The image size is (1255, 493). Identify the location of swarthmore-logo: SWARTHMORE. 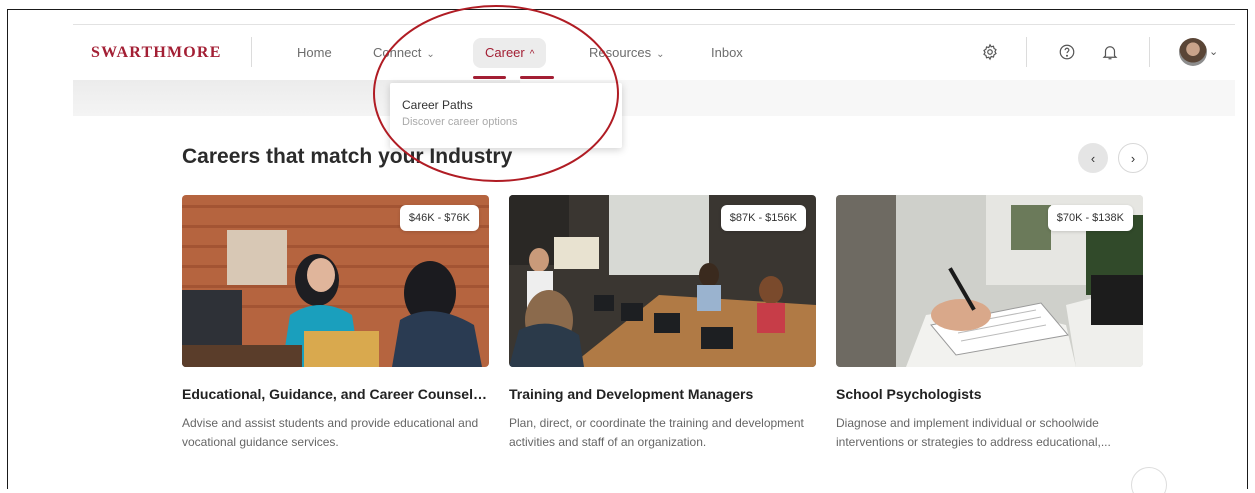
(156, 53).